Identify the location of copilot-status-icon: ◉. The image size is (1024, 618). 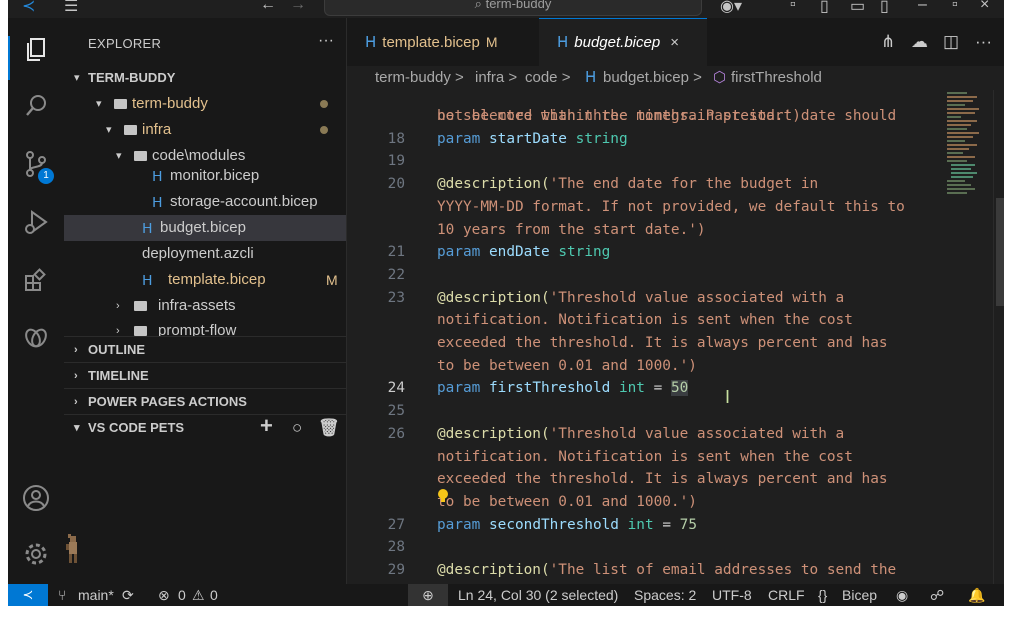
(902, 595).